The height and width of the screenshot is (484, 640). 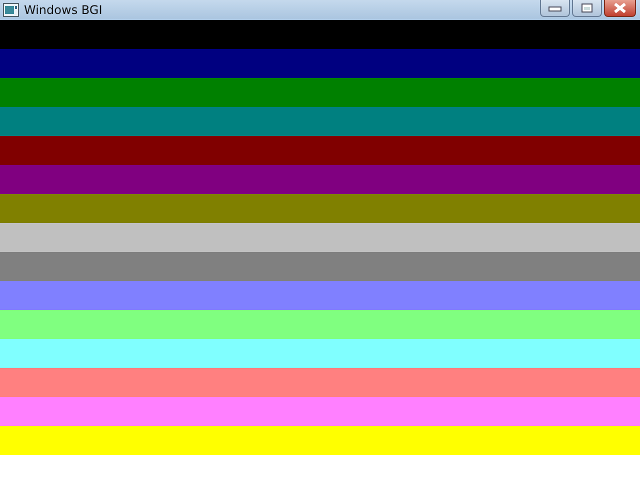 I want to click on minimize-button, so click(x=555, y=8).